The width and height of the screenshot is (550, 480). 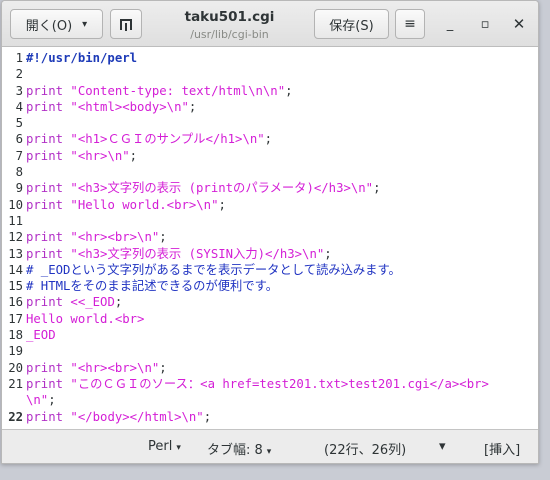 I want to click on insert-mode-indicator: [挿入], so click(x=502, y=448).